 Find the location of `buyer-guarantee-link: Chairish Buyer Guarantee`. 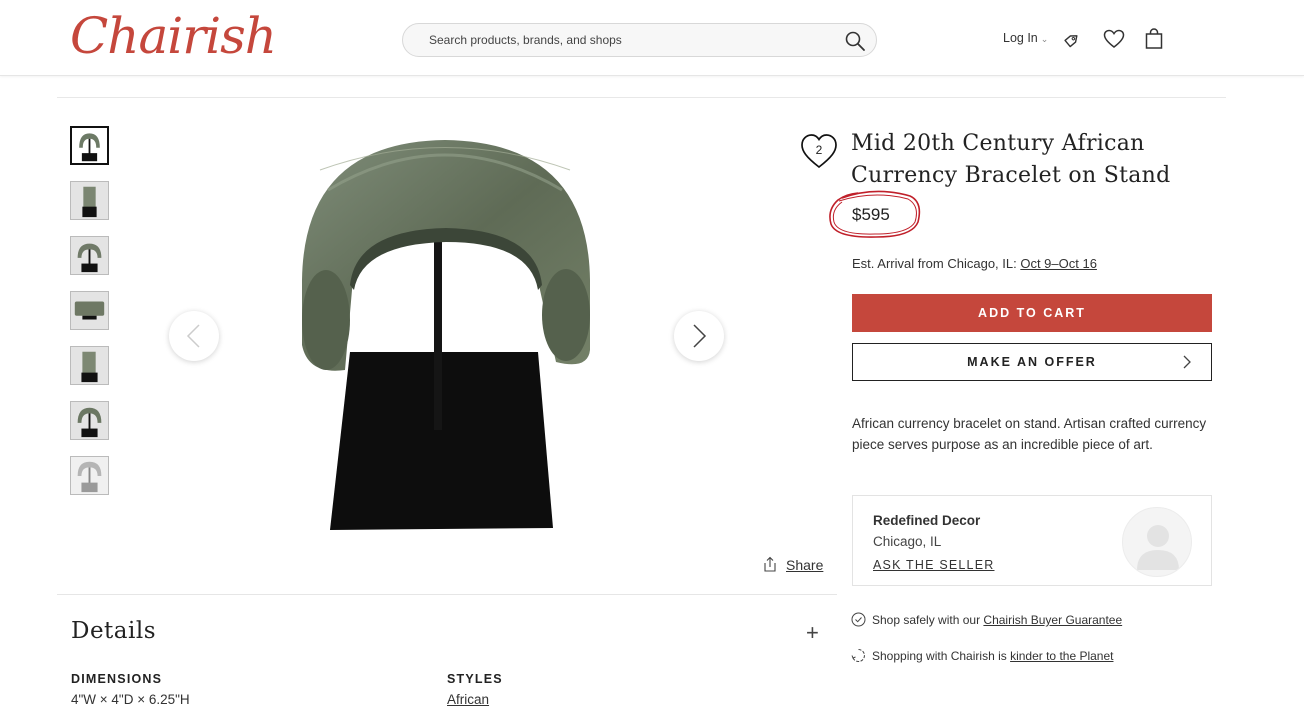

buyer-guarantee-link: Chairish Buyer Guarantee is located at coordinates (1052, 620).